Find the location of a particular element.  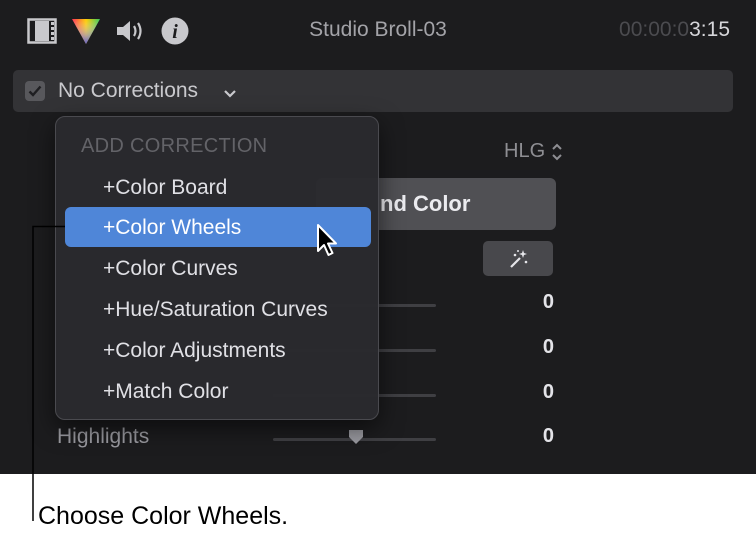

clip-name: Studio Broll-03 is located at coordinates (378, 29).